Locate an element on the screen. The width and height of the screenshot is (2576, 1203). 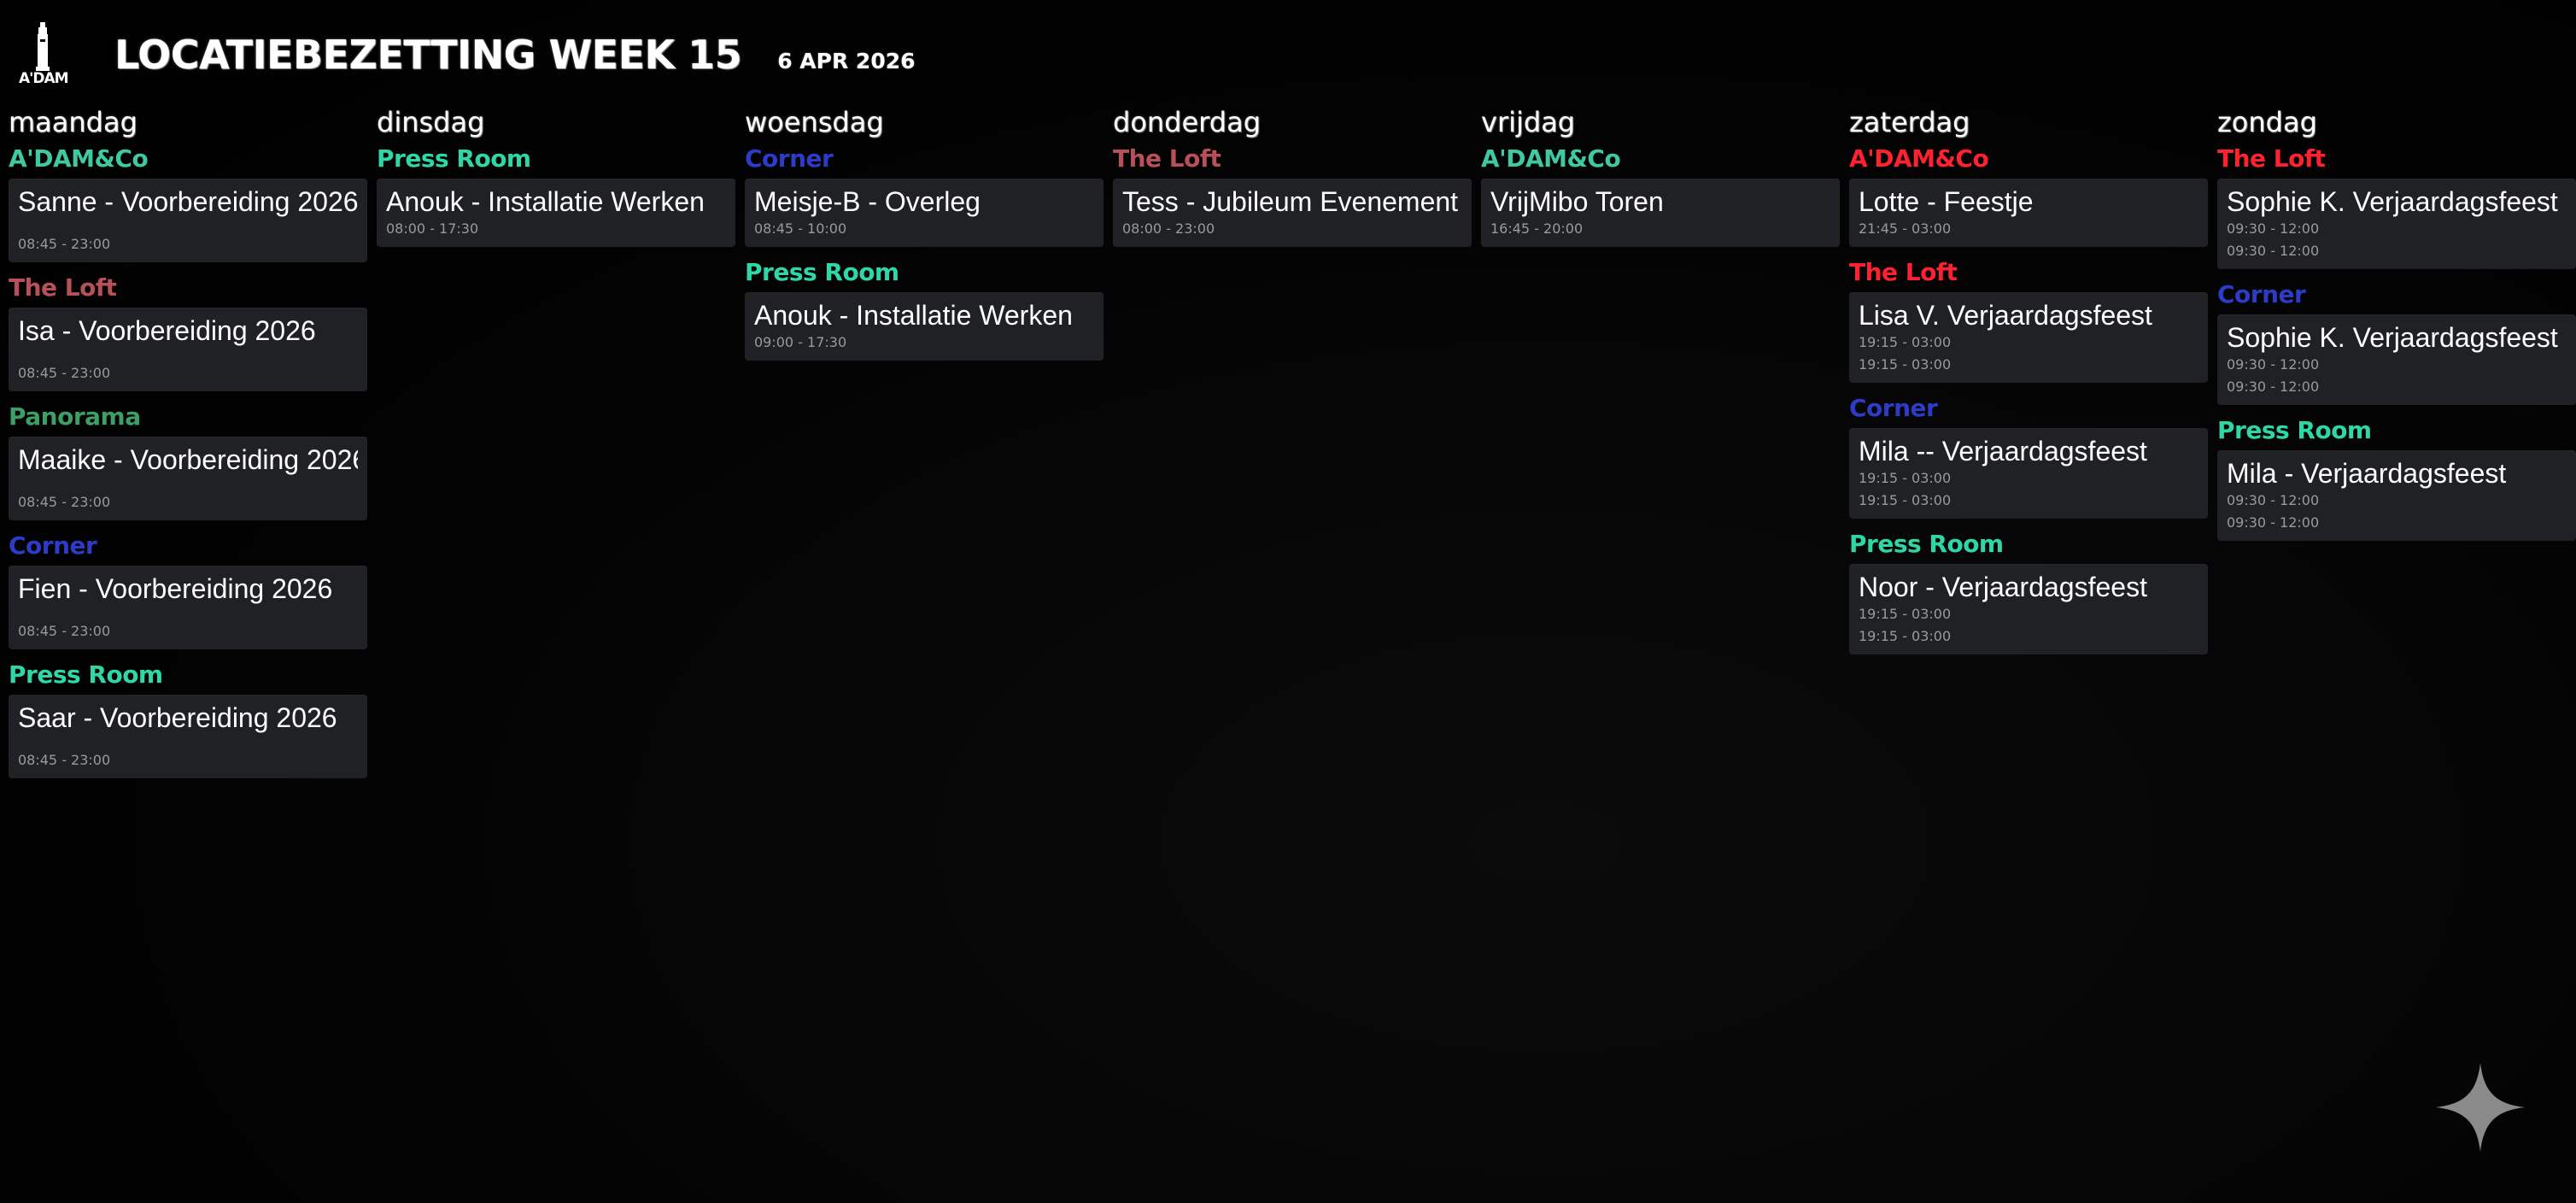
booking-title: Maaike - Voorbereiding 2026 is located at coordinates (188, 459).